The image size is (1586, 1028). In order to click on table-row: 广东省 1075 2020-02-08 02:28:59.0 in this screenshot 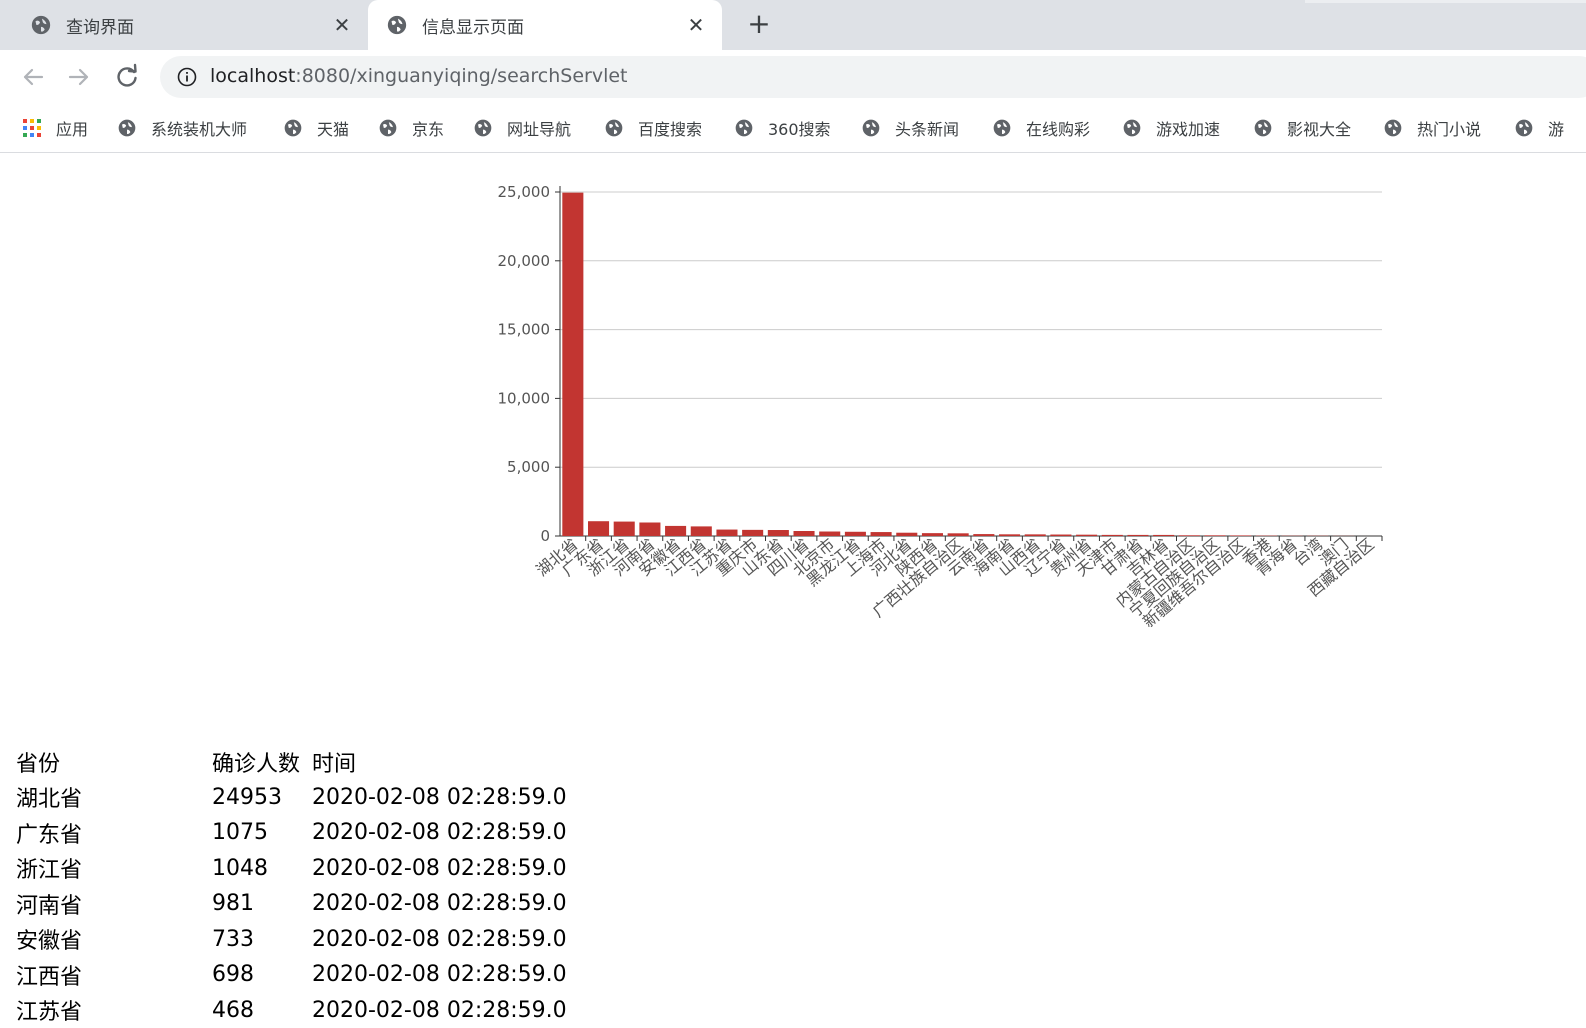, I will do `click(291, 833)`.